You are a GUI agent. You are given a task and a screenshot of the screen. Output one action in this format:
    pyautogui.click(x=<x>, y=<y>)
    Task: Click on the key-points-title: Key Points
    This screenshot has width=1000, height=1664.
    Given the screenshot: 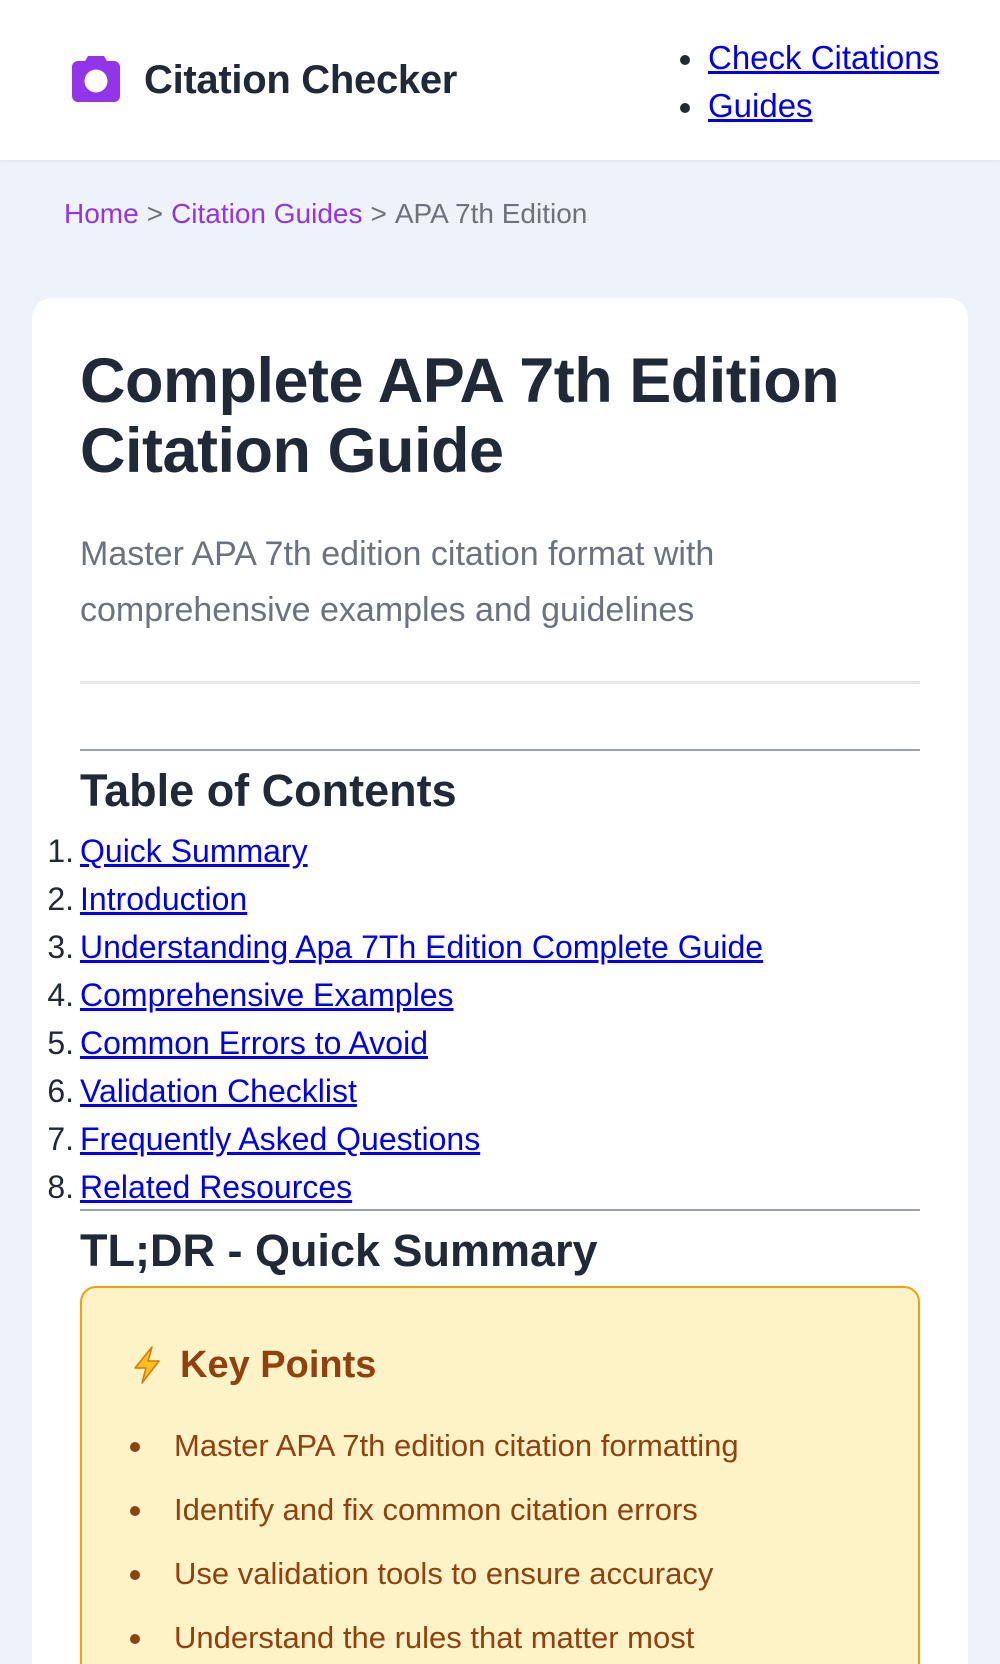 What is the action you would take?
    pyautogui.click(x=253, y=1365)
    